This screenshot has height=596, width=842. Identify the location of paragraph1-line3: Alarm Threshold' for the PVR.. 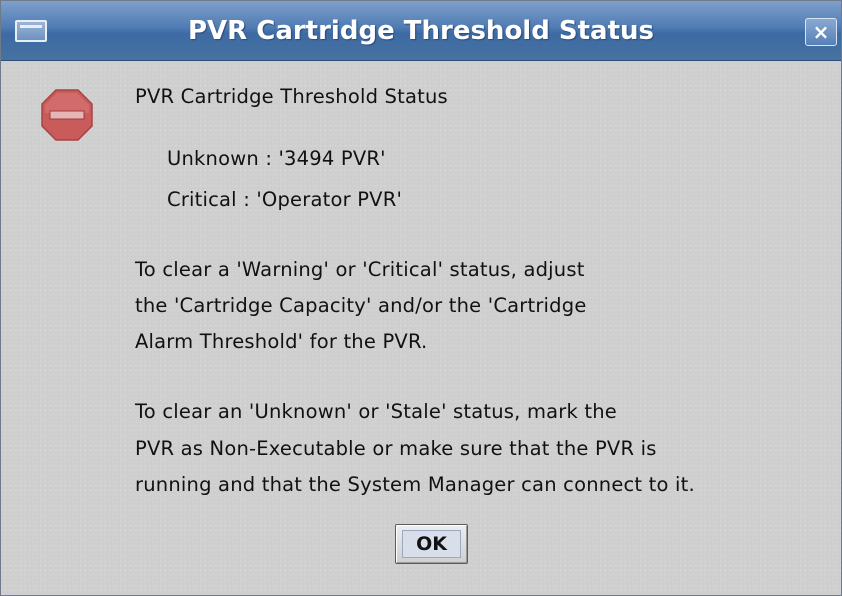
(281, 341).